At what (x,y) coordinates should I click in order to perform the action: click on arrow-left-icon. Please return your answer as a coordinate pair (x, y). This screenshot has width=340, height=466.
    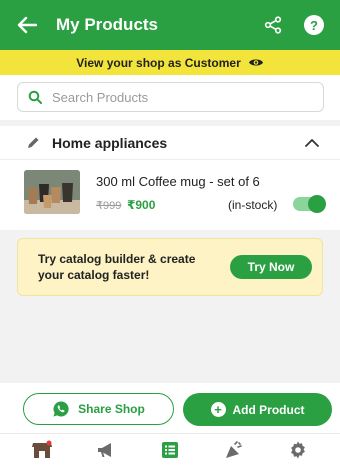
    Looking at the image, I should click on (27, 25).